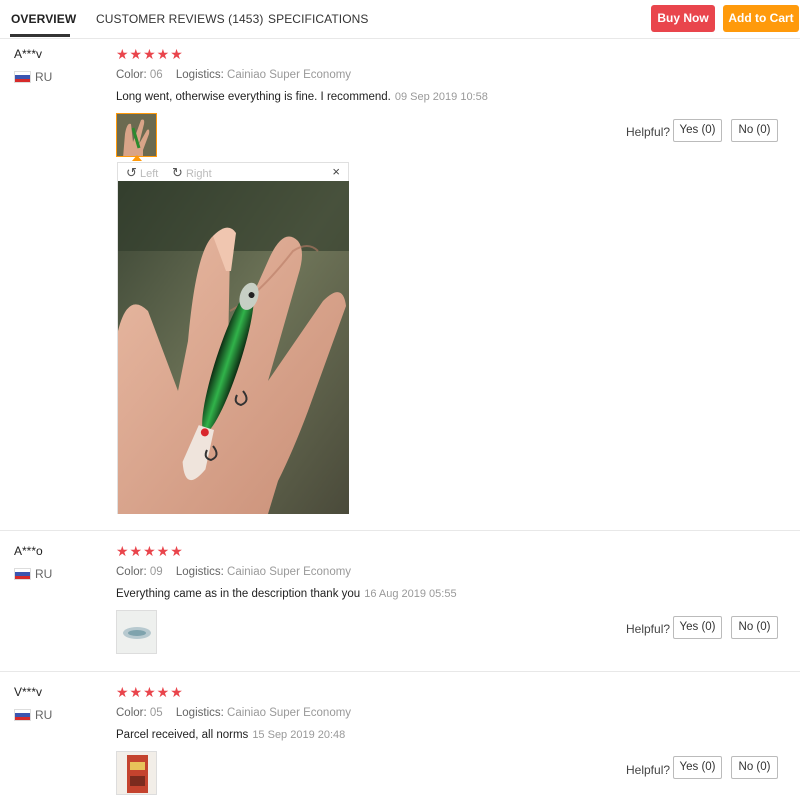  What do you see at coordinates (761, 18) in the screenshot?
I see `add-to-cart-button: Add to Cart` at bounding box center [761, 18].